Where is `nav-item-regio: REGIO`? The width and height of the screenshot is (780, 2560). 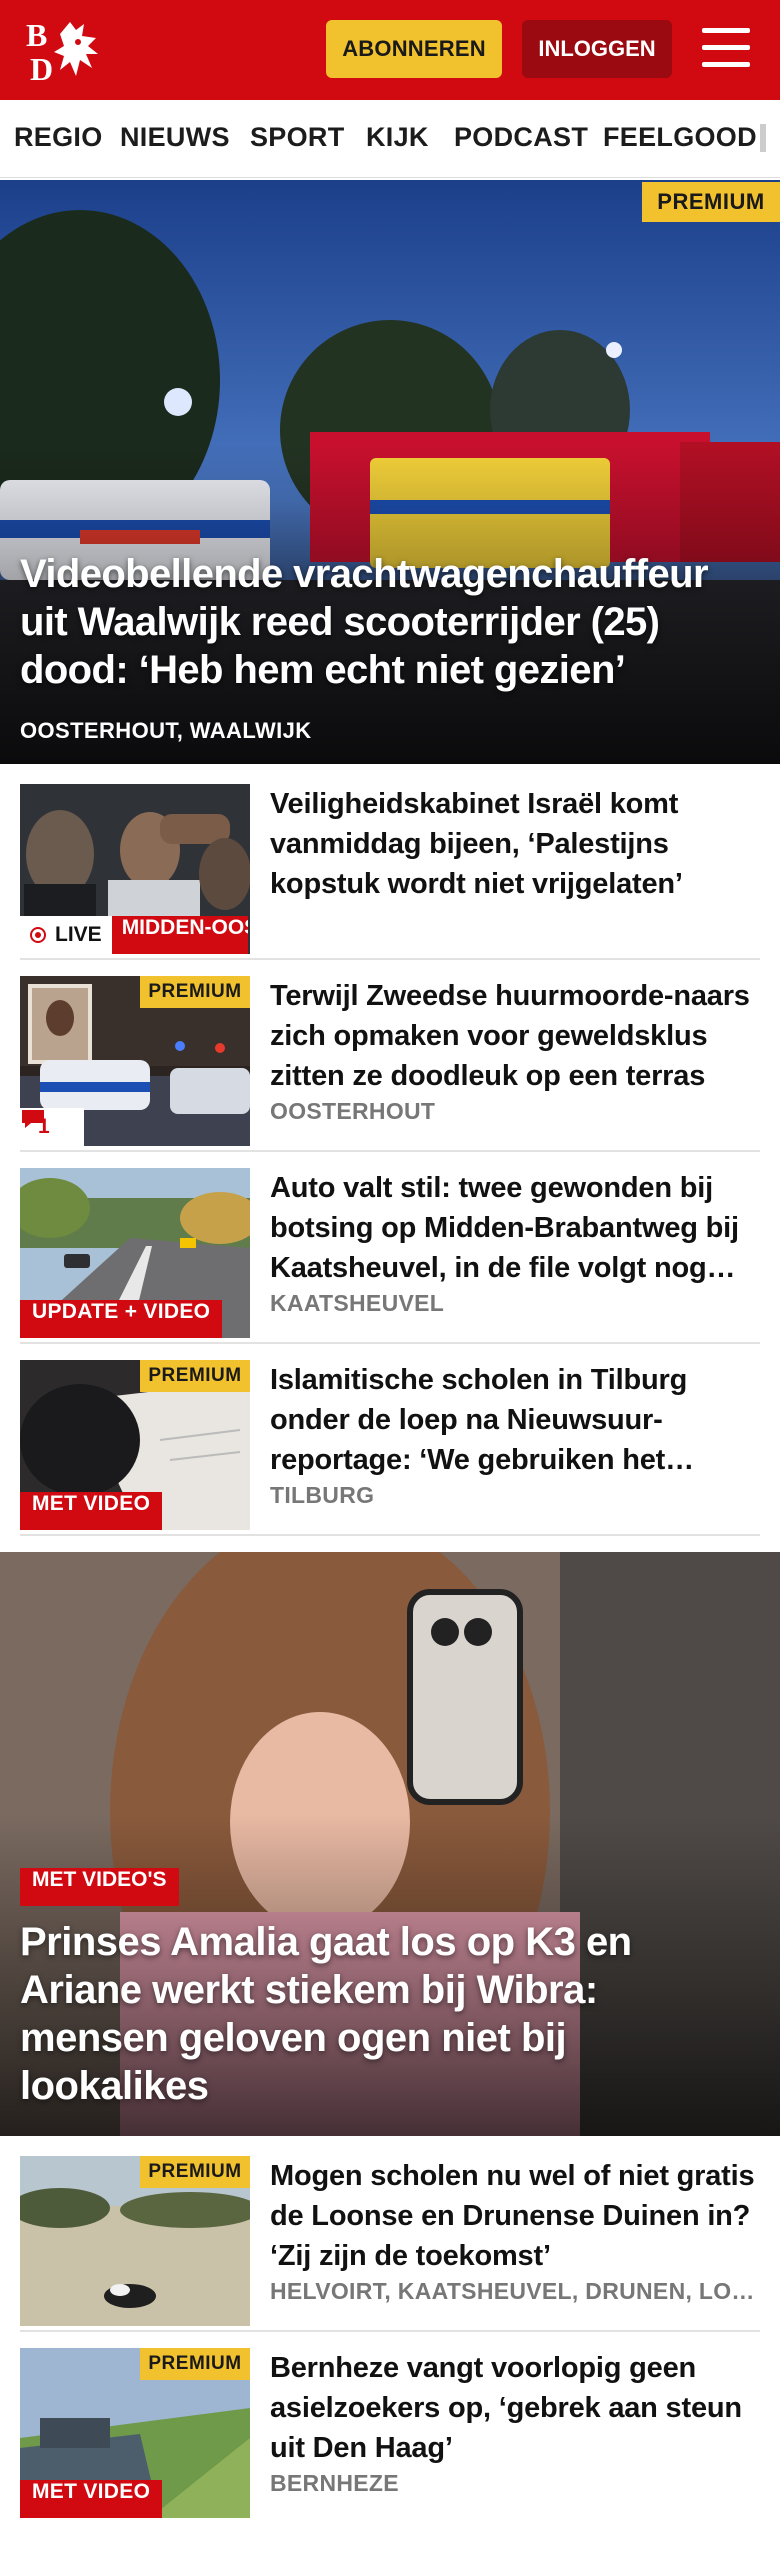
nav-item-regio: REGIO is located at coordinates (58, 137).